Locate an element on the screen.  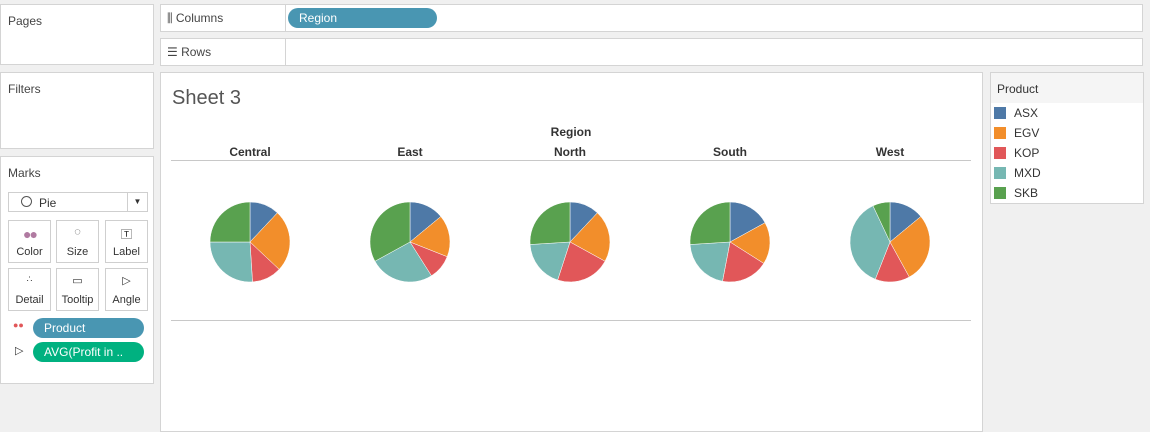
filters-shelf: Filters is located at coordinates (77, 110).